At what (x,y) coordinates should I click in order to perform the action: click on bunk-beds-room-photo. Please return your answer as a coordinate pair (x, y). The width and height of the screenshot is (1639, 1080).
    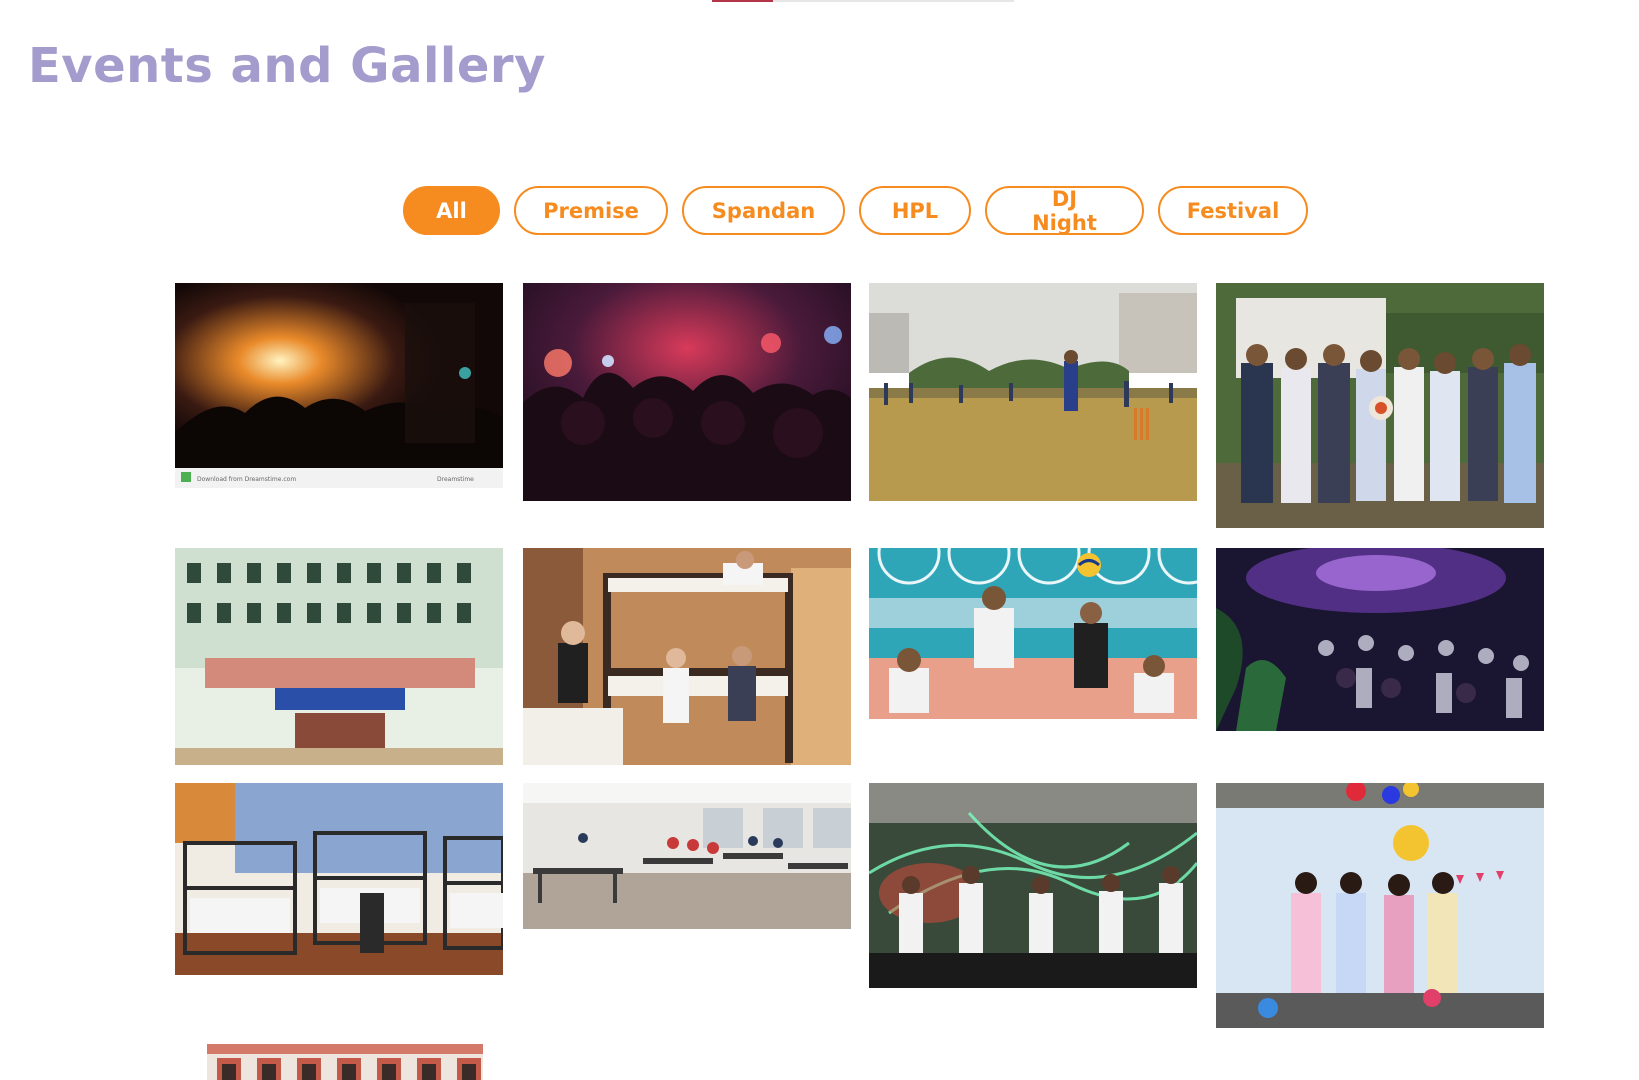
    Looking at the image, I should click on (339, 879).